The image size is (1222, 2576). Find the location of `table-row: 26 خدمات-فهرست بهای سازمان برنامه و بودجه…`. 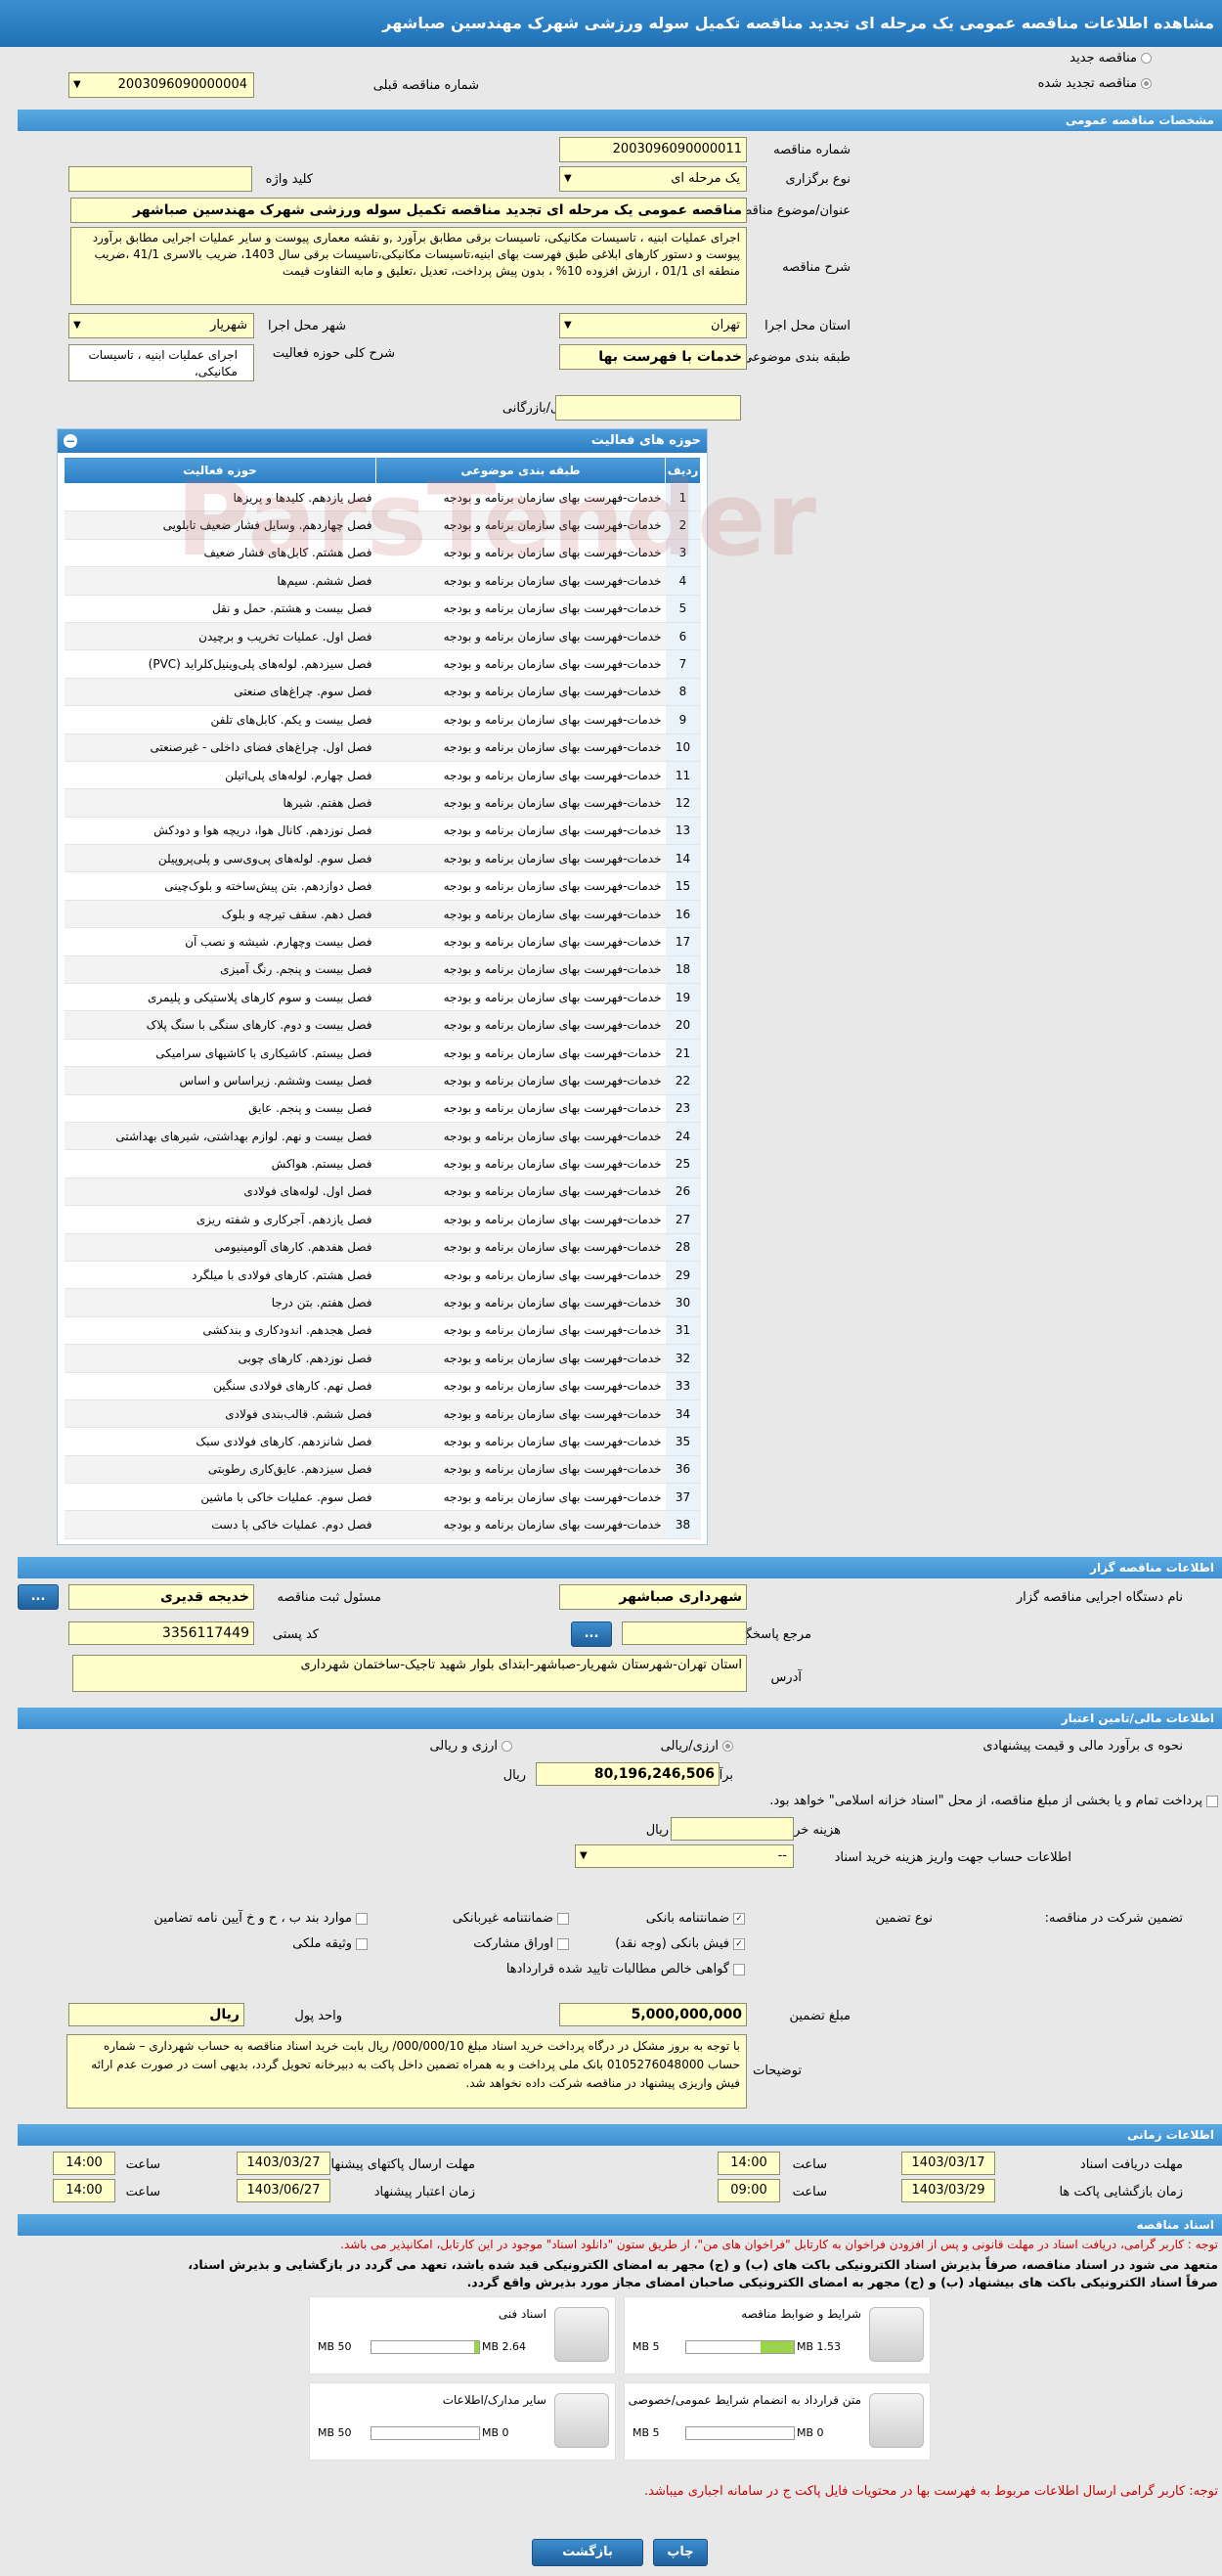

table-row: 26 خدمات-فهرست بهای سازمان برنامه و بودجه… is located at coordinates (382, 1192).